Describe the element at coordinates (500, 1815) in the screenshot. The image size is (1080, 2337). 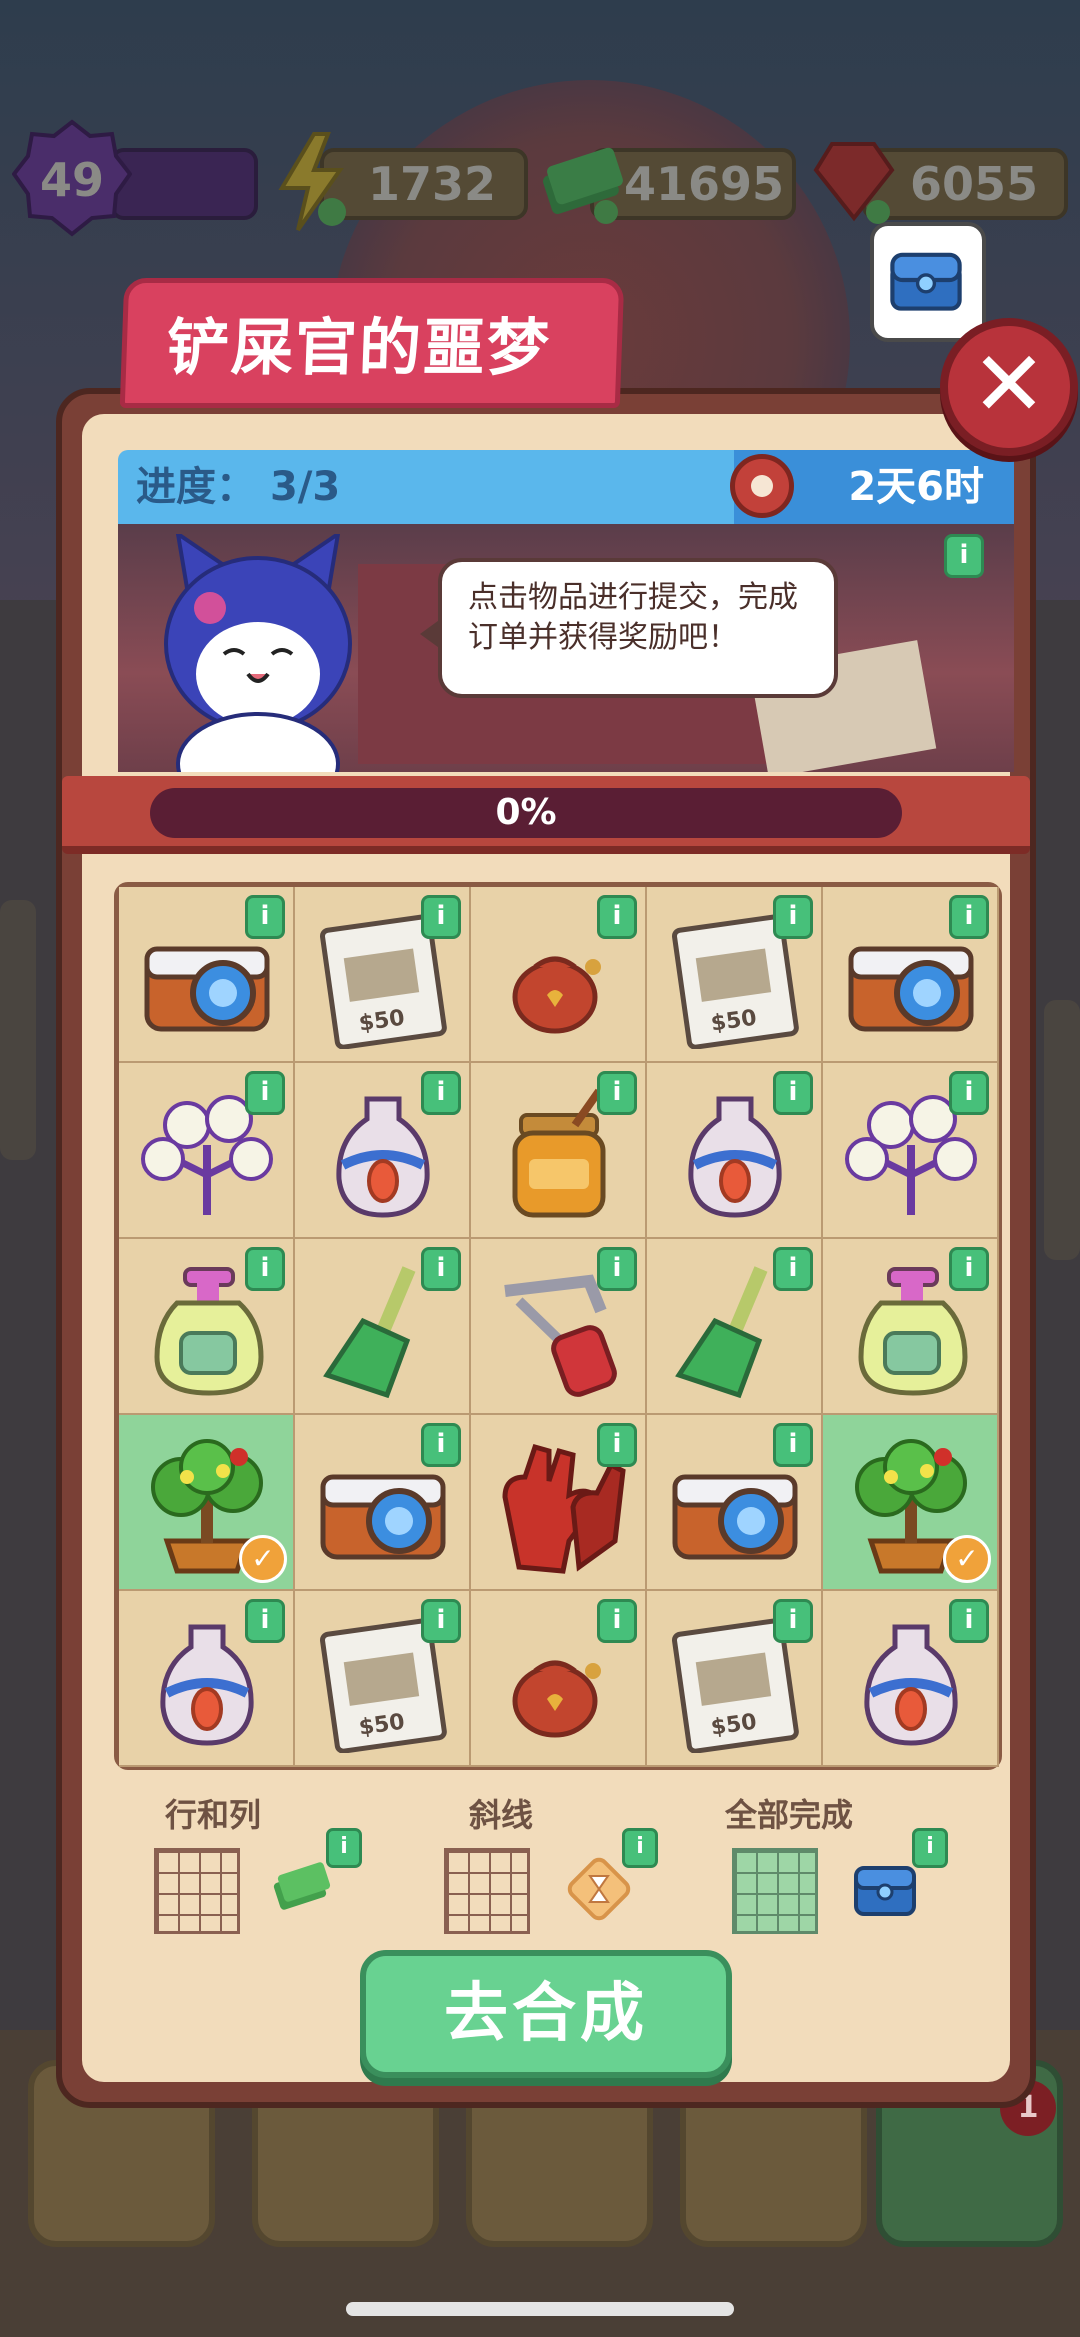
I see `reward-diagonal-label: 斜线` at that location.